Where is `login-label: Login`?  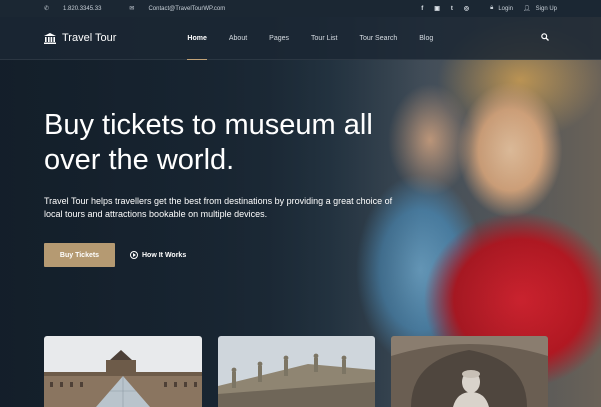
login-label: Login is located at coordinates (506, 8).